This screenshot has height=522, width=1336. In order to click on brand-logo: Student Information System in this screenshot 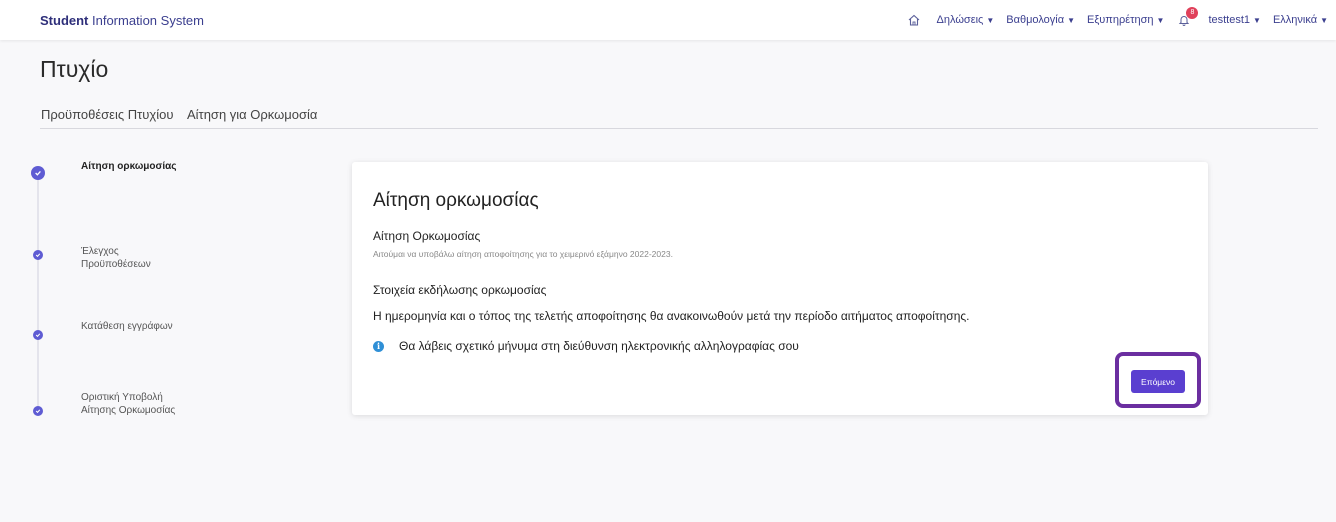, I will do `click(122, 20)`.